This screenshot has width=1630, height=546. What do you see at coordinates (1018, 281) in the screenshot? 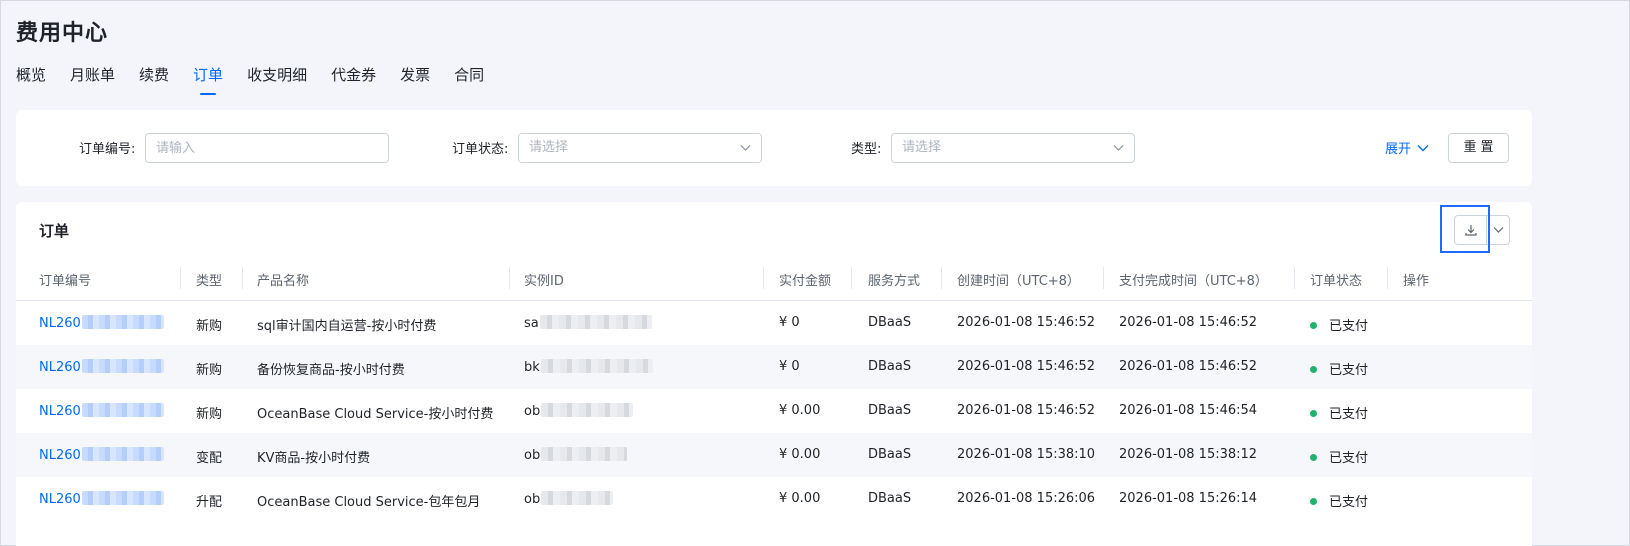
I see `column-header: 创建时间（UTC+8）` at bounding box center [1018, 281].